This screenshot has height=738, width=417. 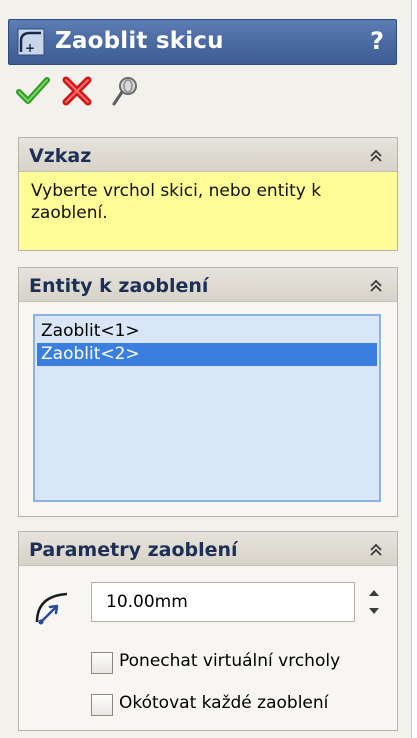 I want to click on parameters-group-header: Parametry zaoblení, so click(x=208, y=549).